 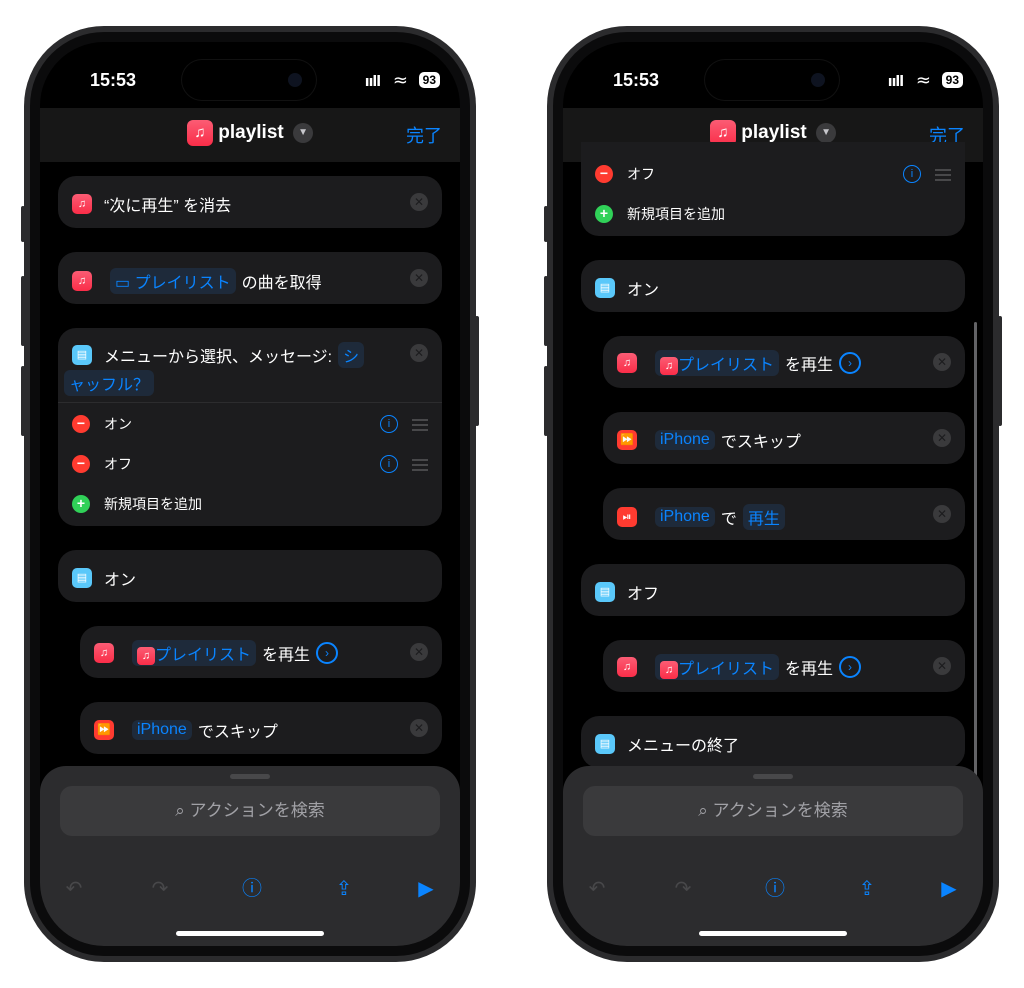 I want to click on shortcut-title: ♫ playlist ▼, so click(x=250, y=133).